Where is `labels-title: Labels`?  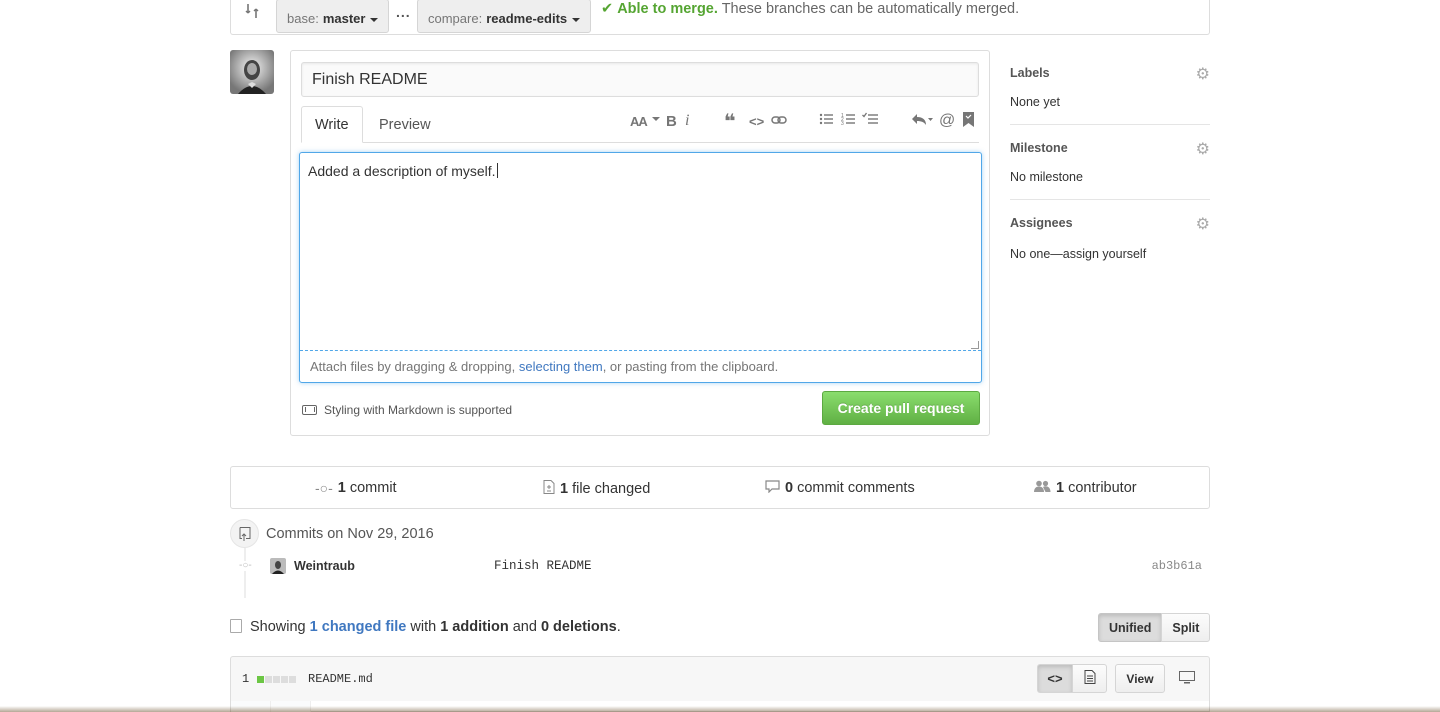 labels-title: Labels is located at coordinates (1110, 73).